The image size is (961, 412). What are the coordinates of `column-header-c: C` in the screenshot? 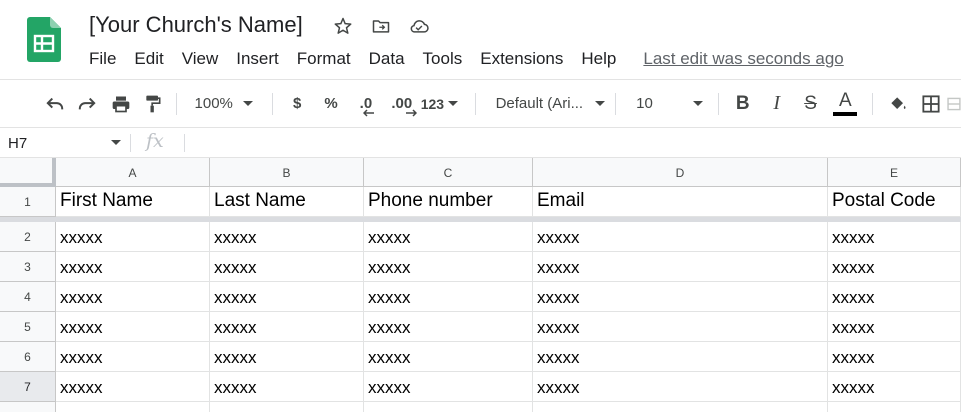 It's located at (448, 172).